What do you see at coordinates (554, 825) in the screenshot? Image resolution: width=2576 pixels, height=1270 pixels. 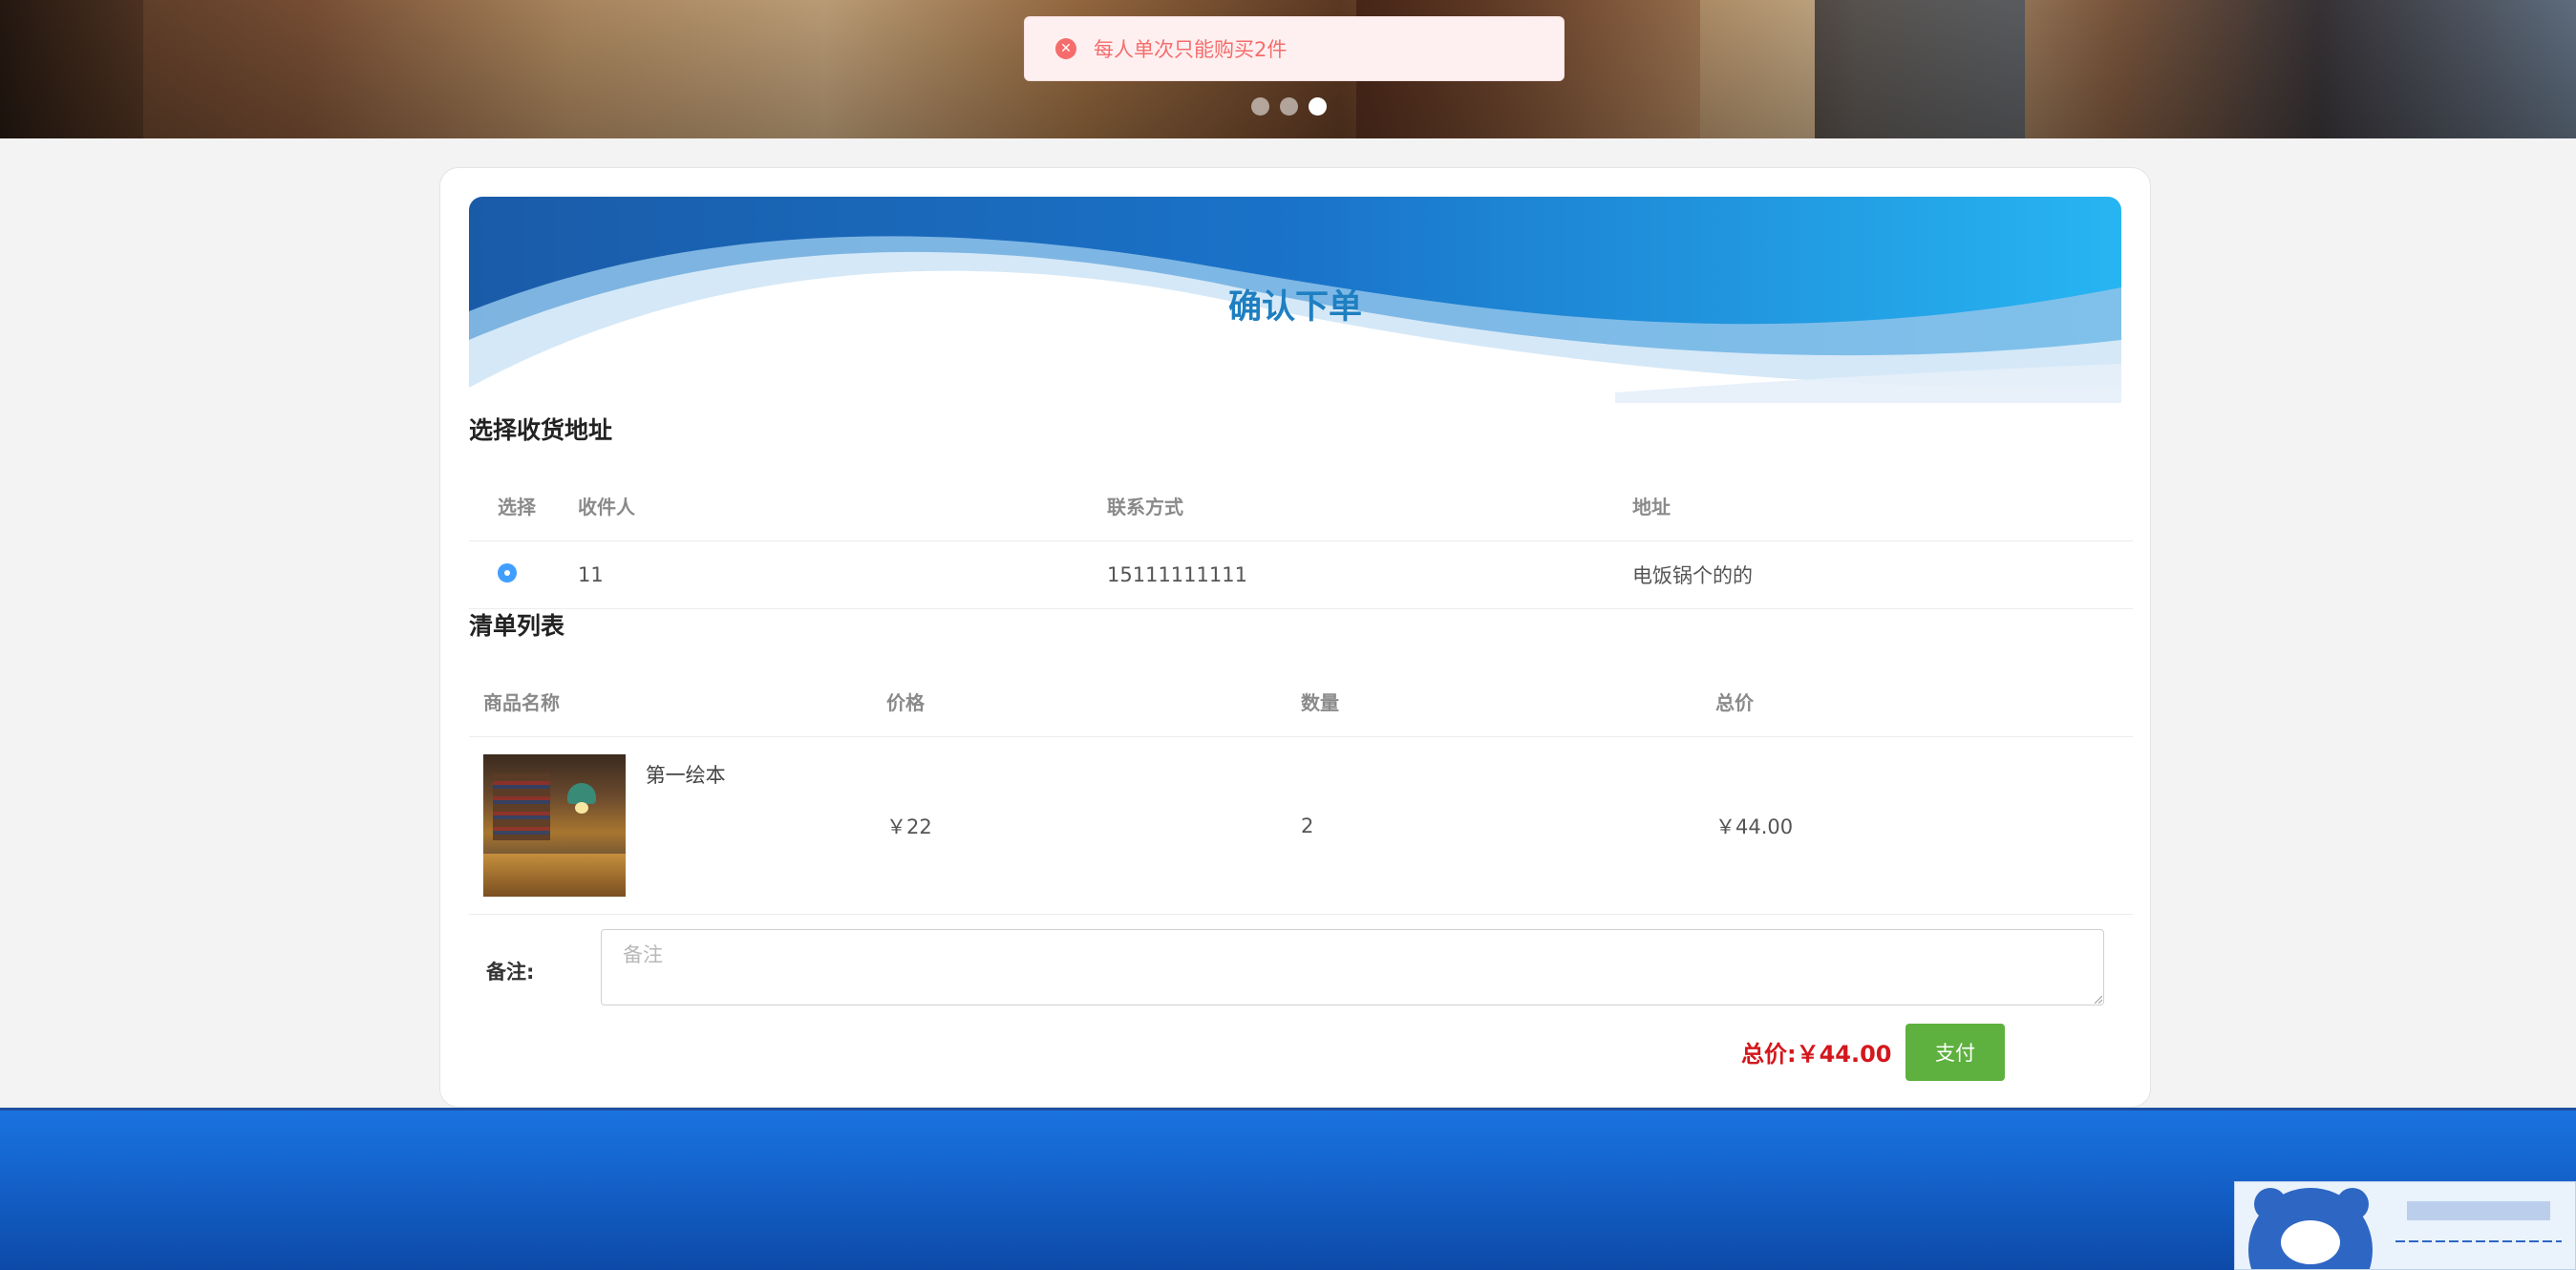 I see `product-thumbnail` at bounding box center [554, 825].